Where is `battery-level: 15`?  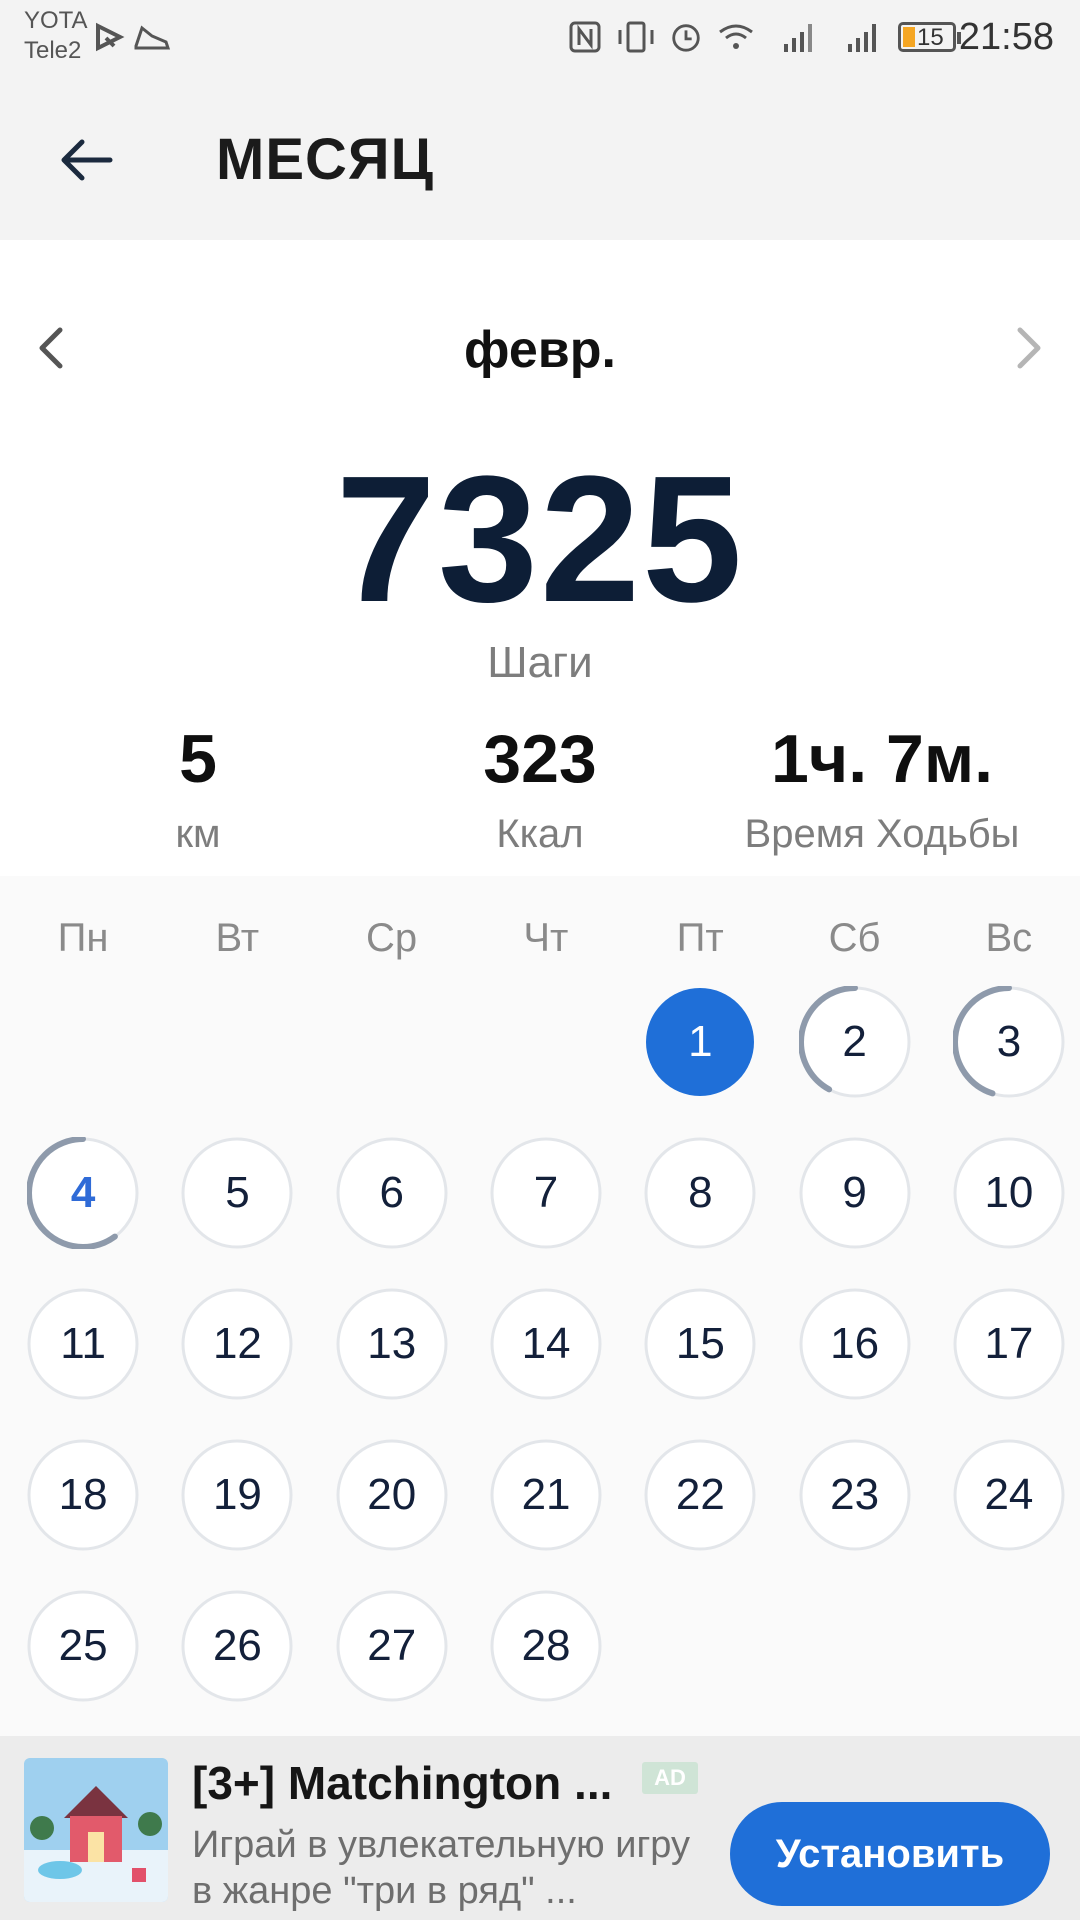 battery-level: 15 is located at coordinates (930, 37).